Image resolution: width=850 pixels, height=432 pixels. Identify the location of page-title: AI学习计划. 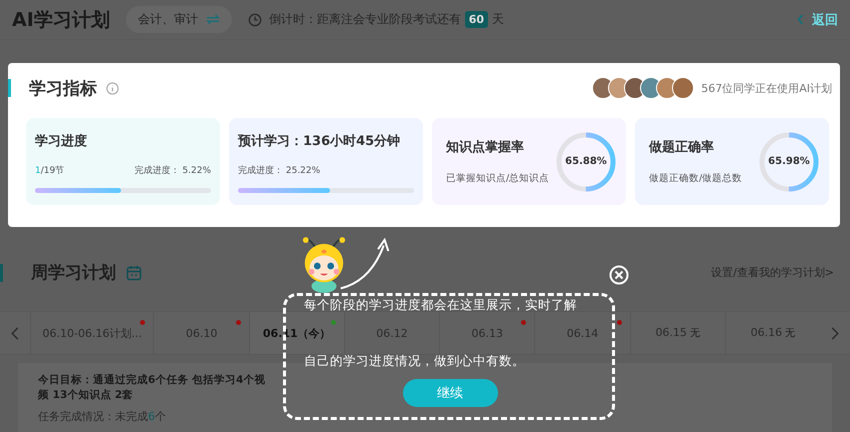
(61, 20).